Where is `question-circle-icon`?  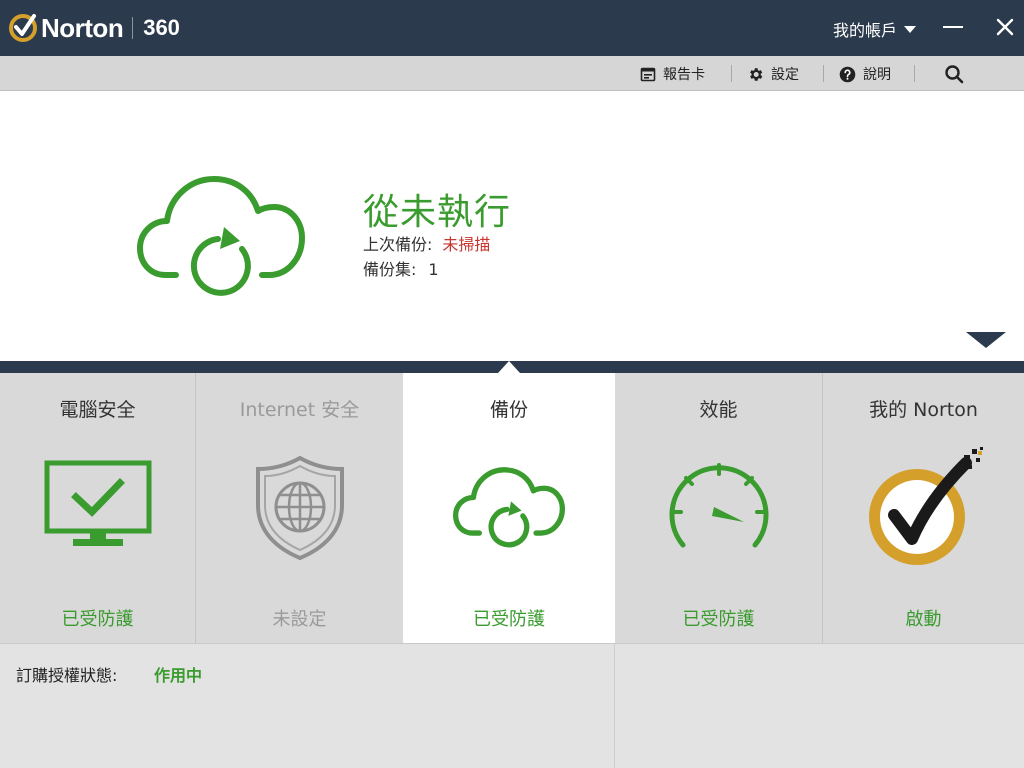
question-circle-icon is located at coordinates (847, 74).